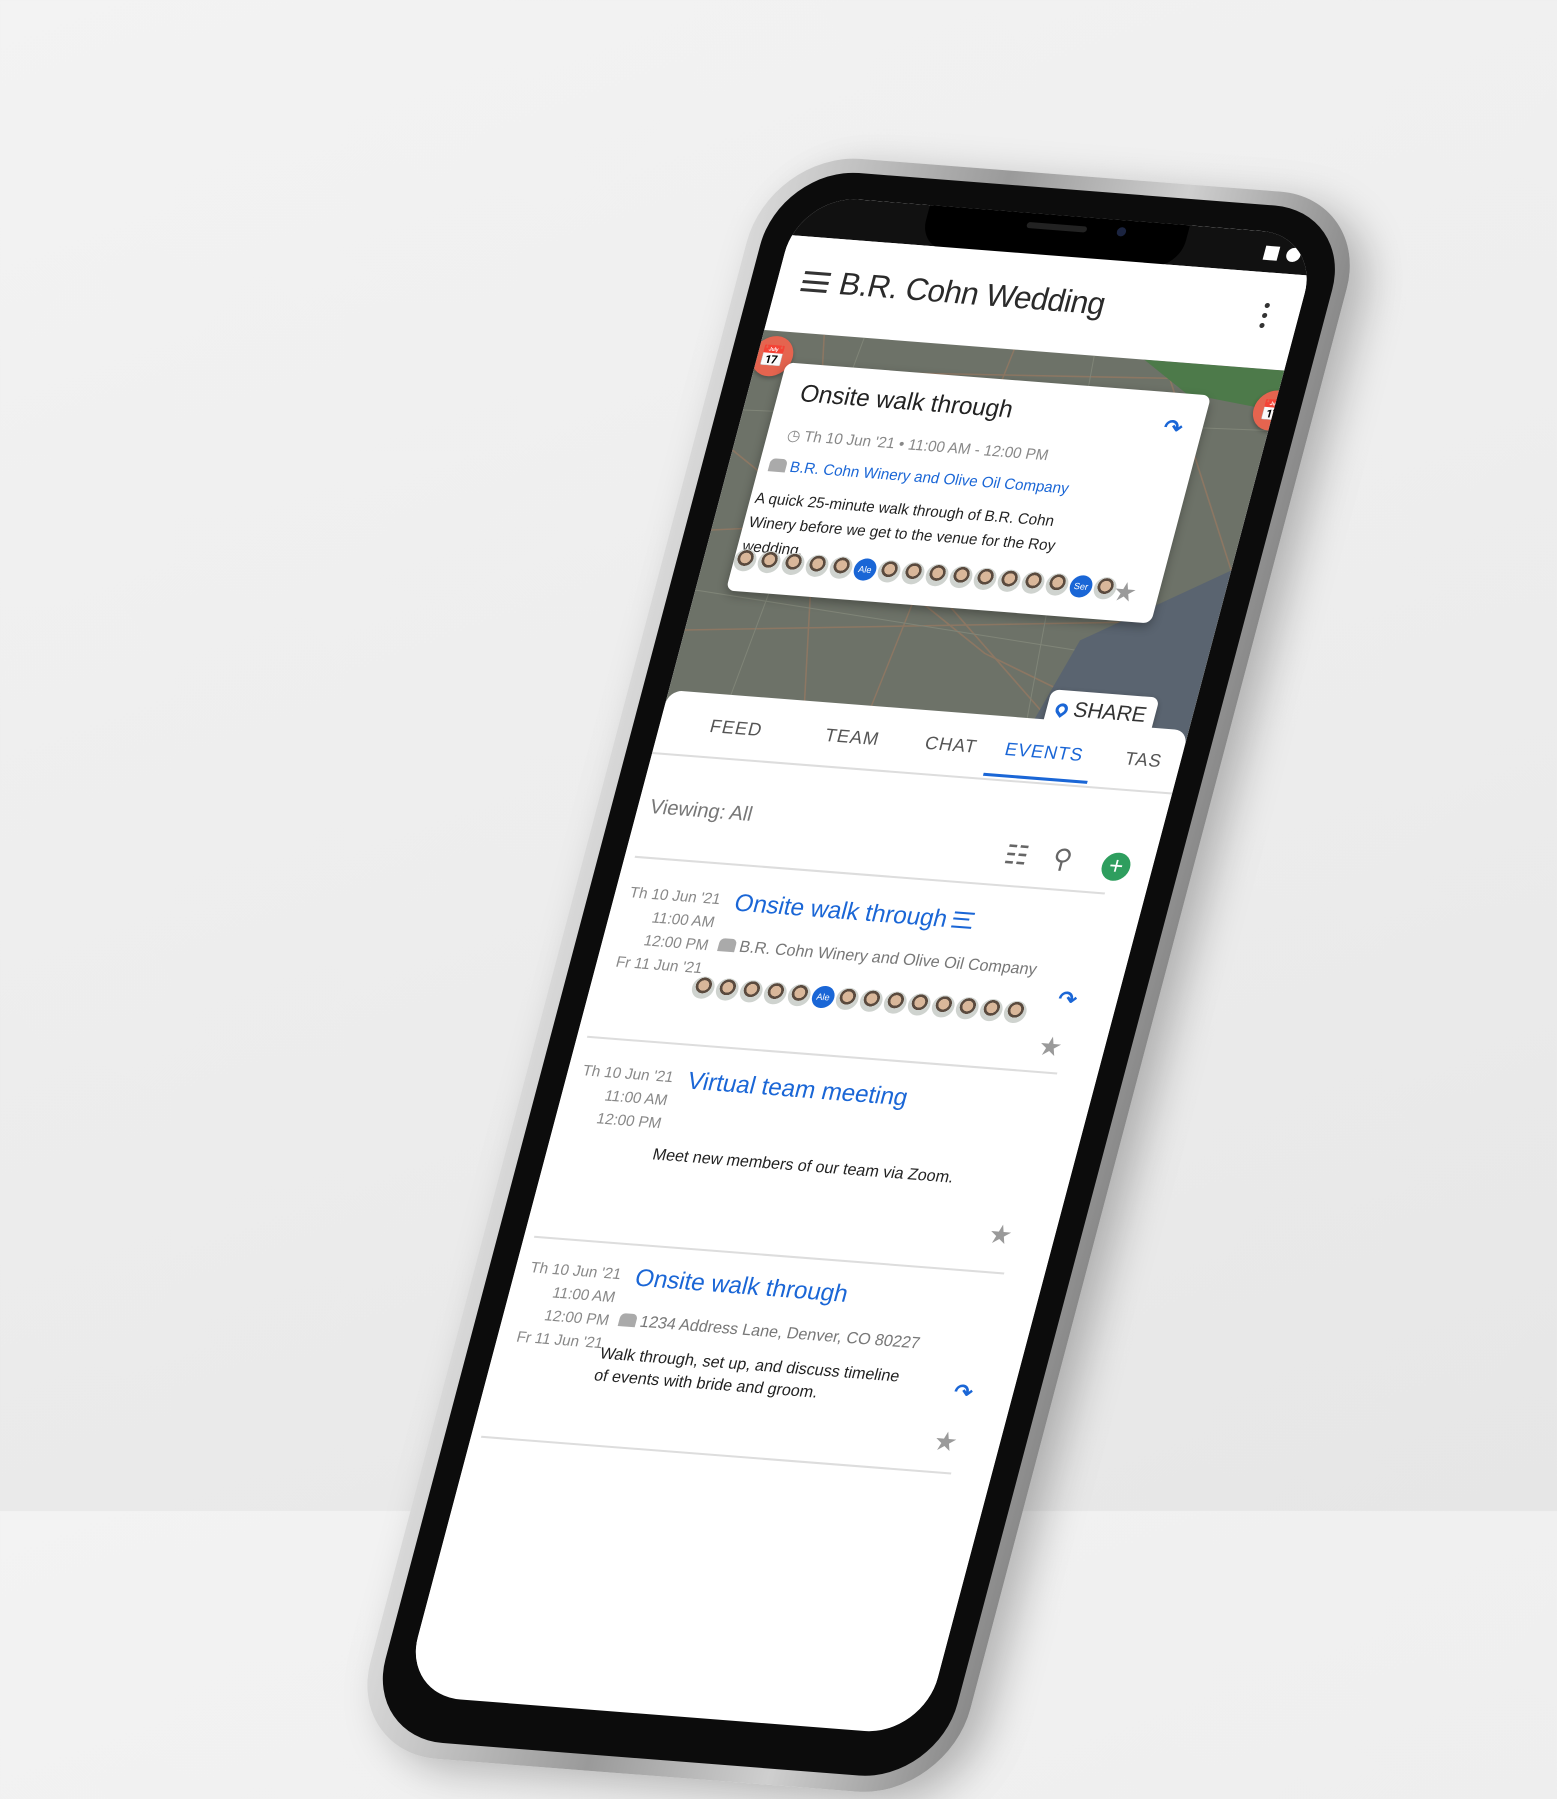 The image size is (1557, 1799). I want to click on card-datetime: ◷ Th 10 Jun '21 • 11:00 AM - 12:00 PM, so click(918, 445).